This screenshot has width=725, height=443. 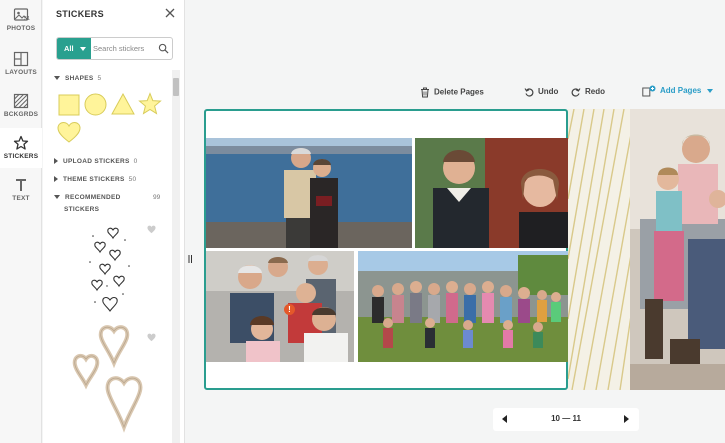 What do you see at coordinates (425, 92) in the screenshot?
I see `trash-icon` at bounding box center [425, 92].